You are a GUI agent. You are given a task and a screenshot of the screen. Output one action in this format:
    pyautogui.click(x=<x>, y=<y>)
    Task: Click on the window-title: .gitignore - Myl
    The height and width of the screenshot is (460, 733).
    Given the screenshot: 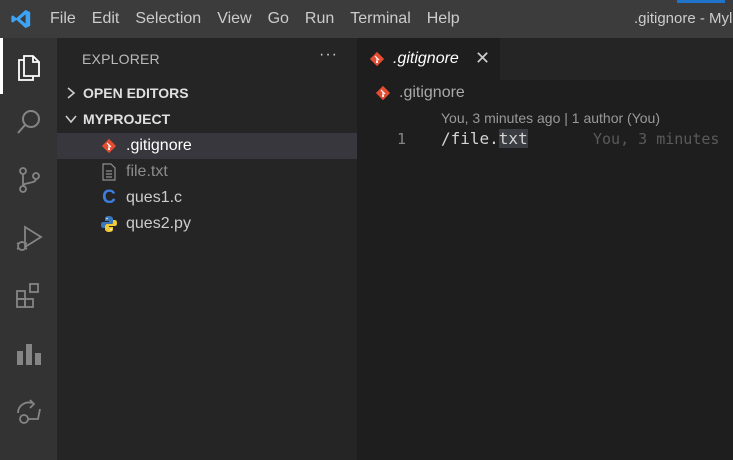 What is the action you would take?
    pyautogui.click(x=683, y=18)
    